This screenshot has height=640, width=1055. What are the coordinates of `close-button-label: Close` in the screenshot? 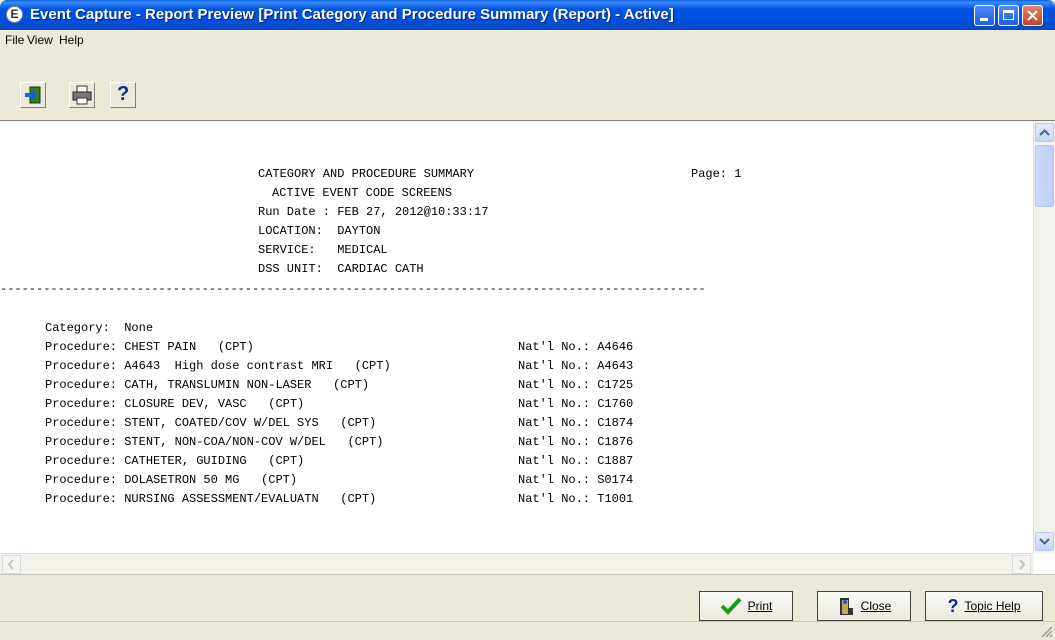 It's located at (876, 606).